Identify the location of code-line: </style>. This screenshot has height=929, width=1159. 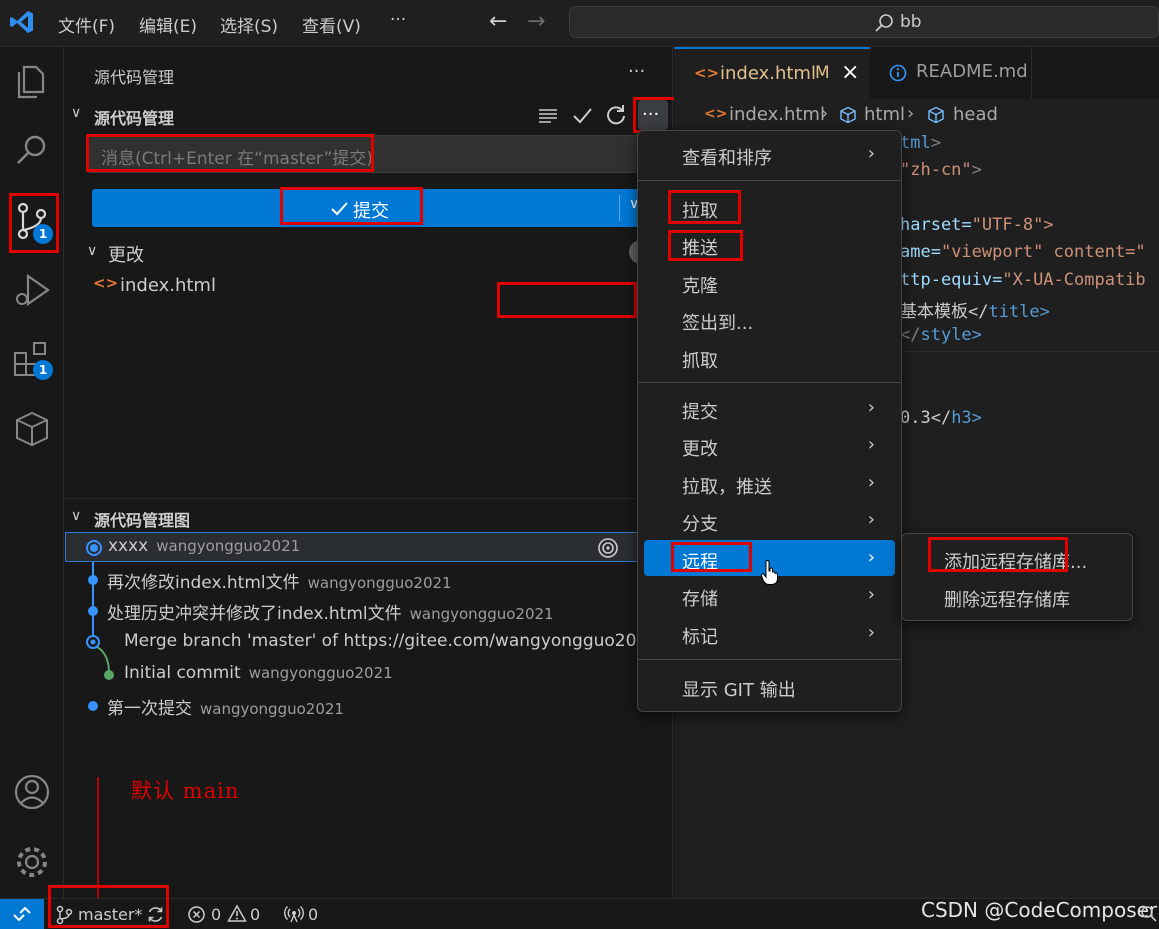
(941, 335).